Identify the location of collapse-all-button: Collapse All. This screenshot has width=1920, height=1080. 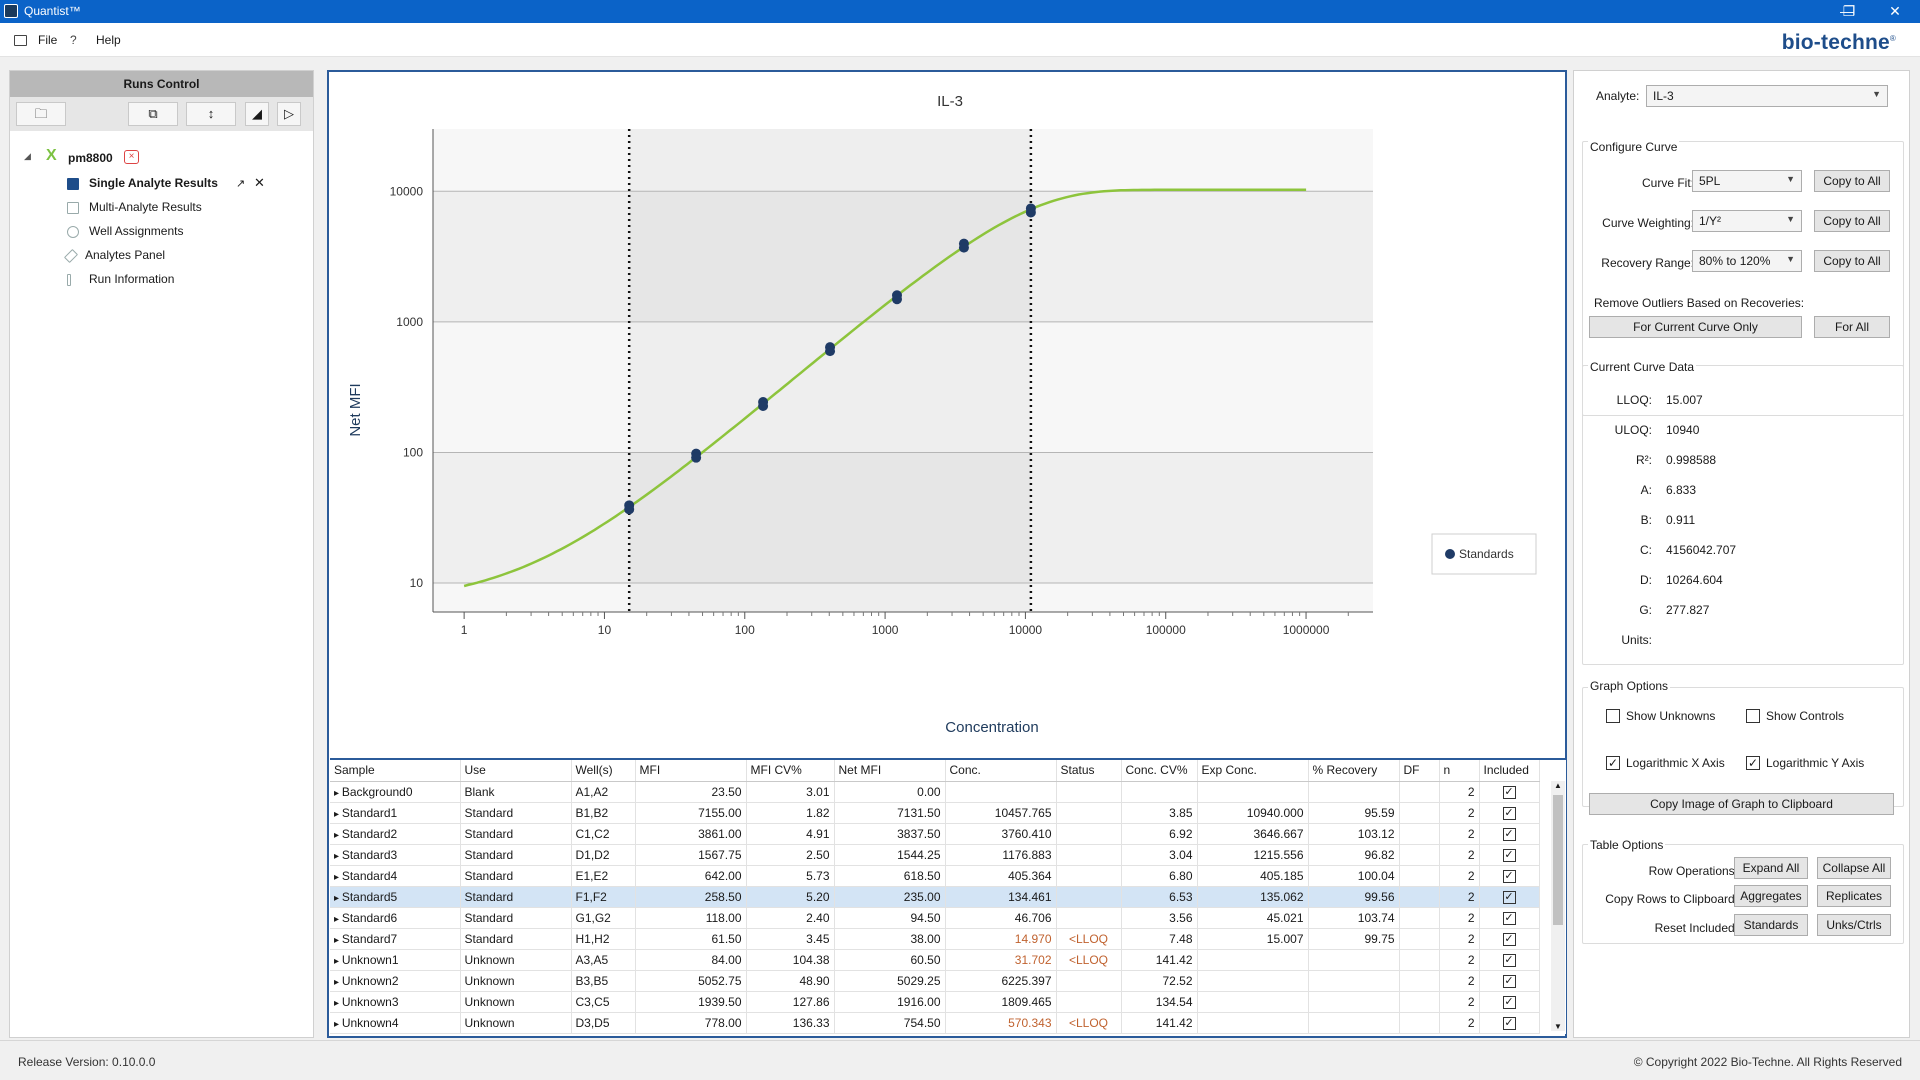
(1854, 868).